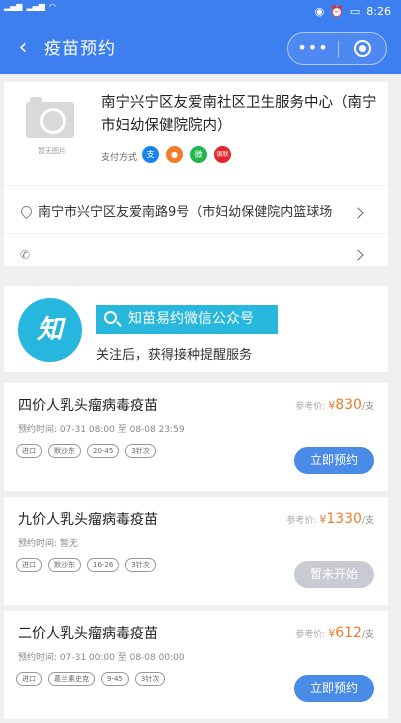 This screenshot has width=401, height=723. Describe the element at coordinates (150, 154) in the screenshot. I see `alipay-icon: 支` at that location.